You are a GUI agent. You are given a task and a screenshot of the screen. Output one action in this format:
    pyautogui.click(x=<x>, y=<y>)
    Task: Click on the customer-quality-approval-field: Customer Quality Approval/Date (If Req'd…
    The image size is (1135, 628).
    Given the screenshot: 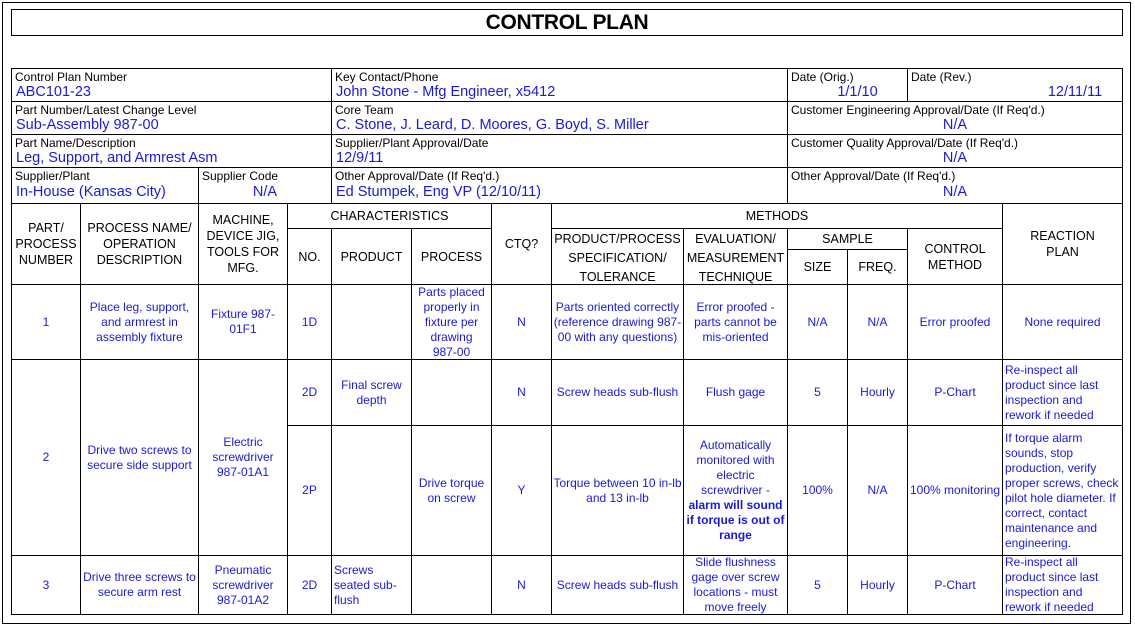 What is the action you would take?
    pyautogui.click(x=955, y=151)
    